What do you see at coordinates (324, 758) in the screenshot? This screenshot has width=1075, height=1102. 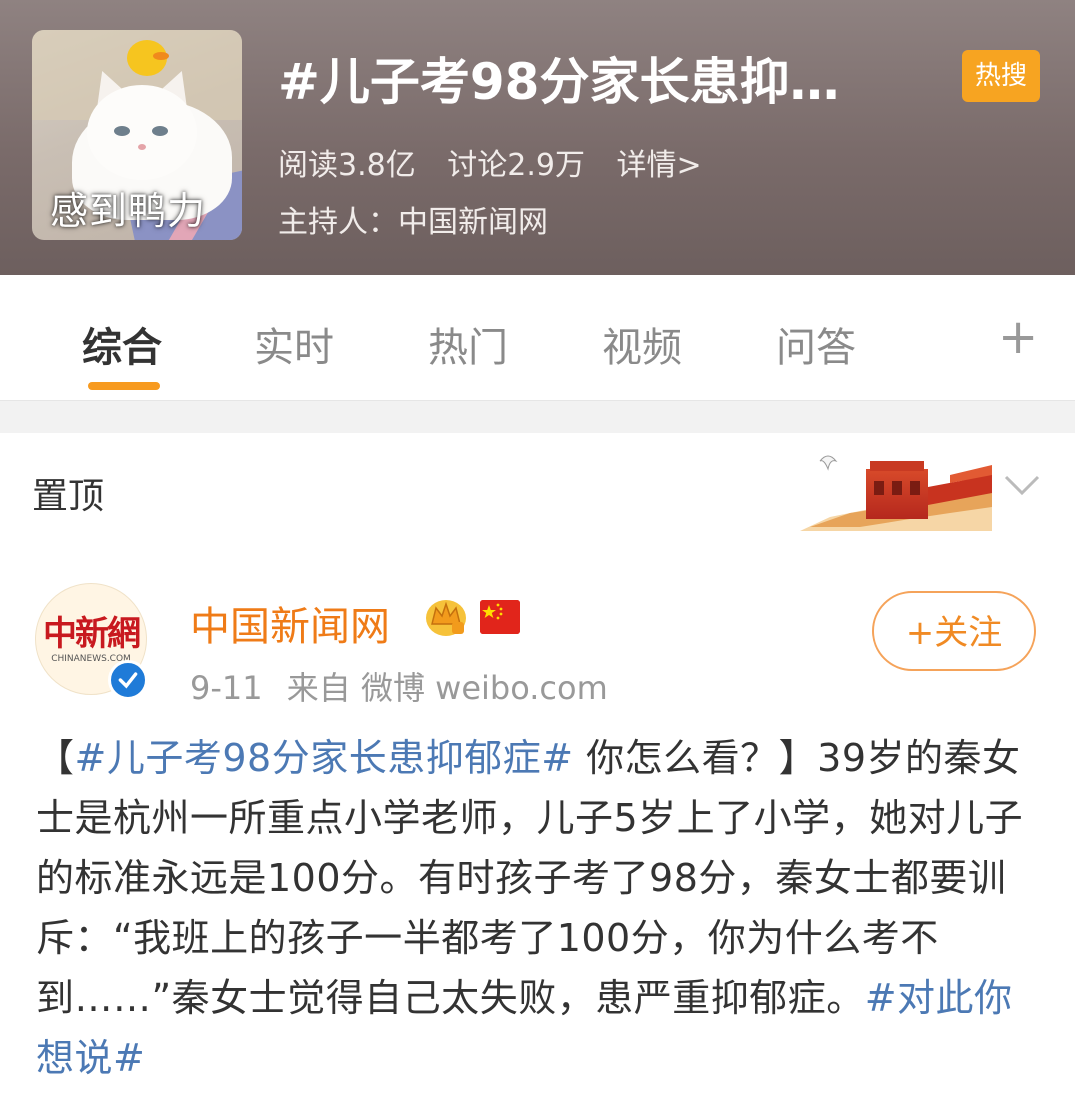 I see `hashtag-topic-link: #儿子考98分家长患抑郁症#` at bounding box center [324, 758].